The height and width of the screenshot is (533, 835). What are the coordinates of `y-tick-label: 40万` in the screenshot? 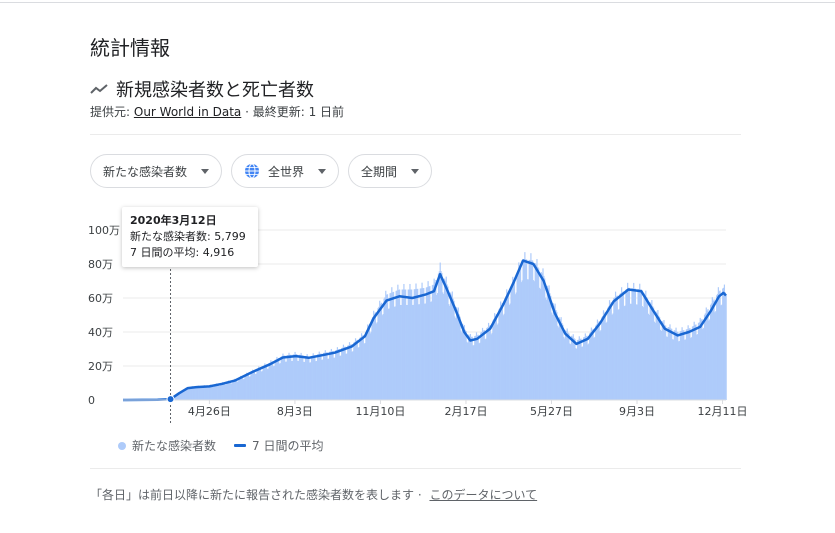 It's located at (100, 332).